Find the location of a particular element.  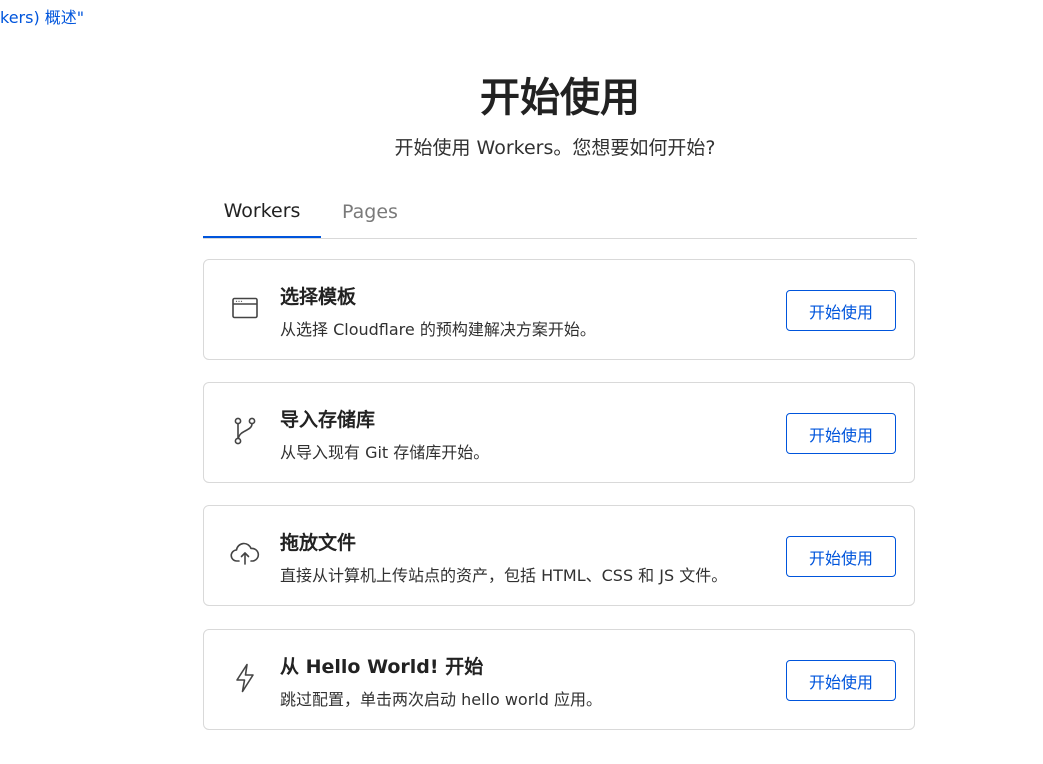

page-subtitle: 开始使用 Workers。您想要如何开始? is located at coordinates (555, 148).